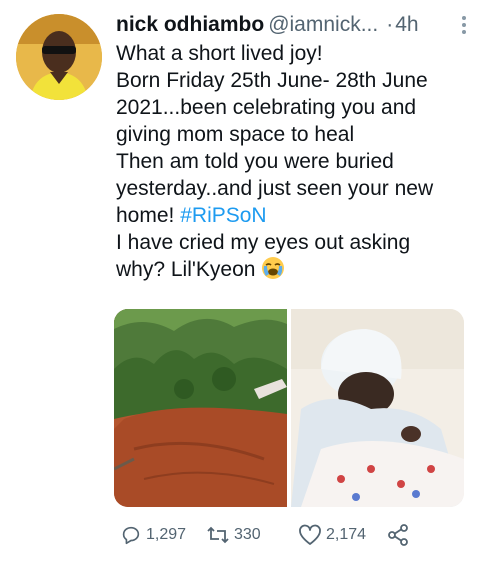  What do you see at coordinates (166, 534) in the screenshot?
I see `reply-count: 1,297` at bounding box center [166, 534].